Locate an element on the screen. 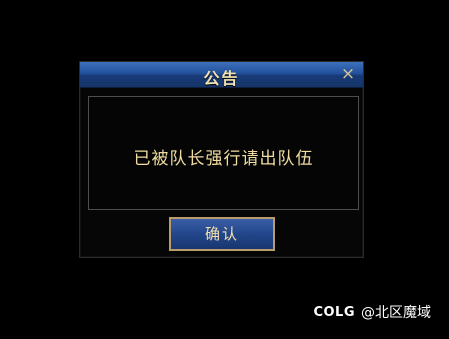  confirm-button: 确认 is located at coordinates (222, 234).